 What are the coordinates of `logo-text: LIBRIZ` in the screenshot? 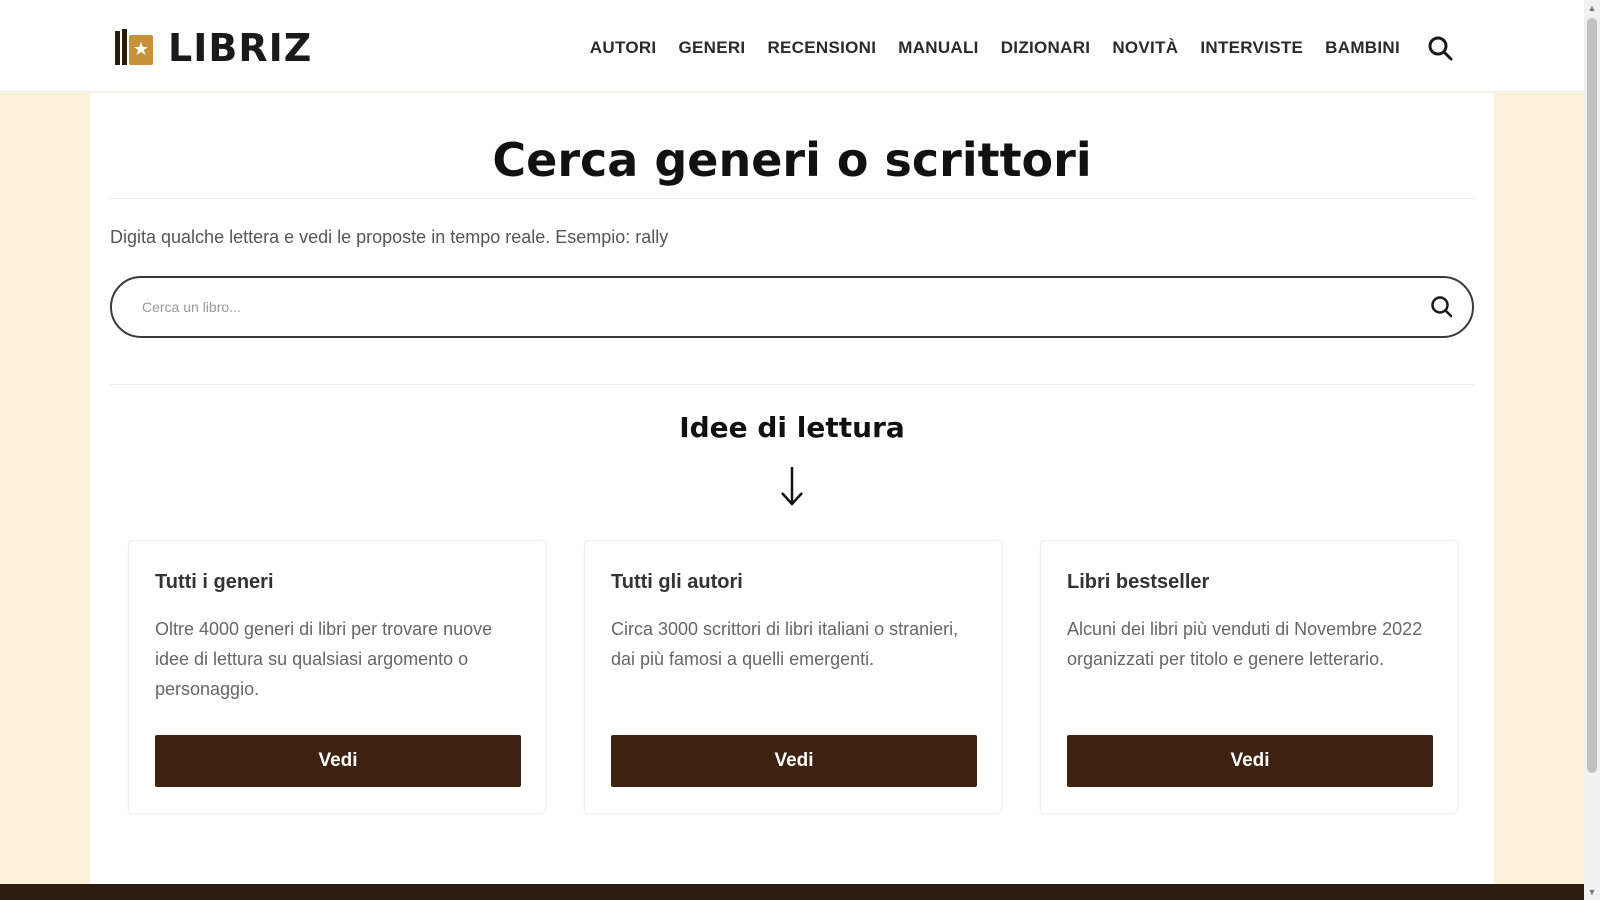 It's located at (240, 48).